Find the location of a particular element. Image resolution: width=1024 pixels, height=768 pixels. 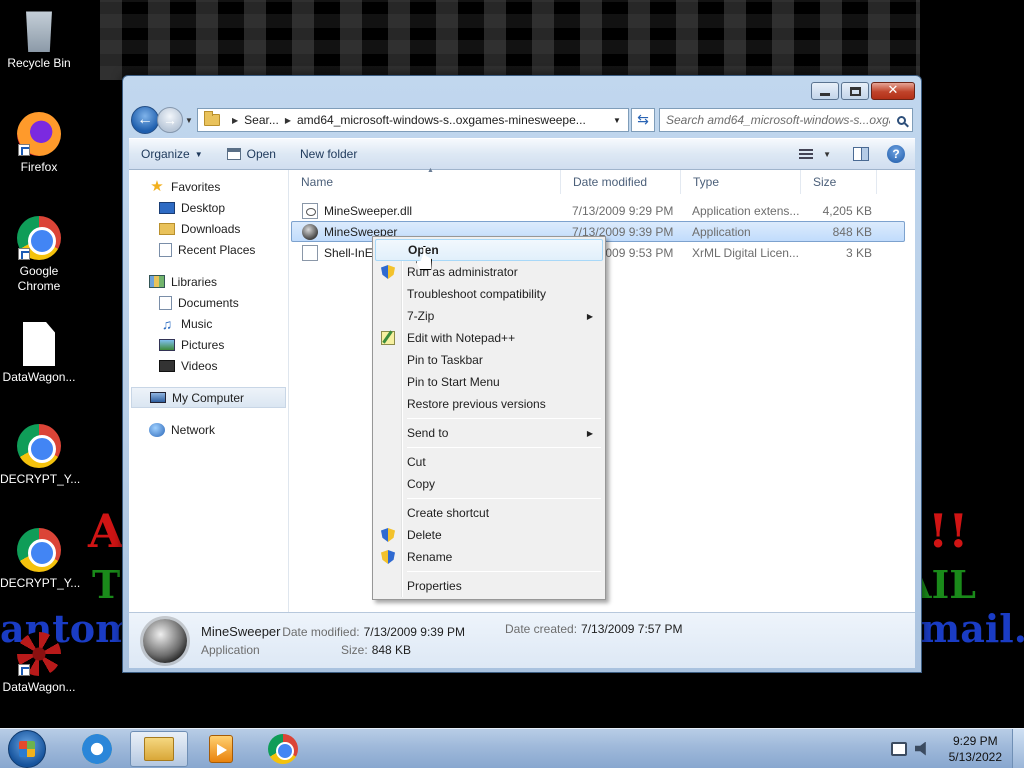

new-folder-button: New folder is located at coordinates (328, 154).